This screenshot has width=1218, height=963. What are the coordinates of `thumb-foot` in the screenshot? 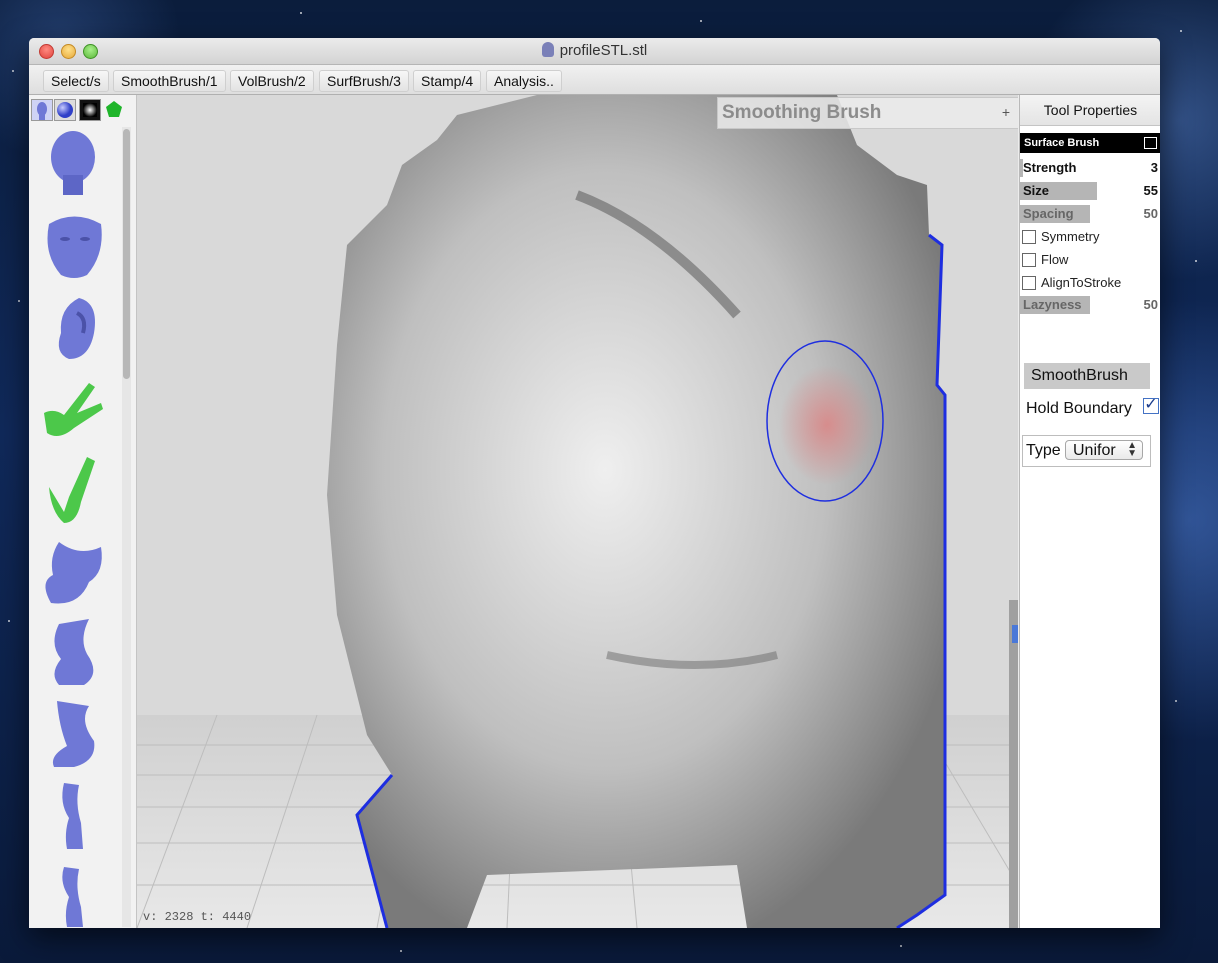 It's located at (74, 572).